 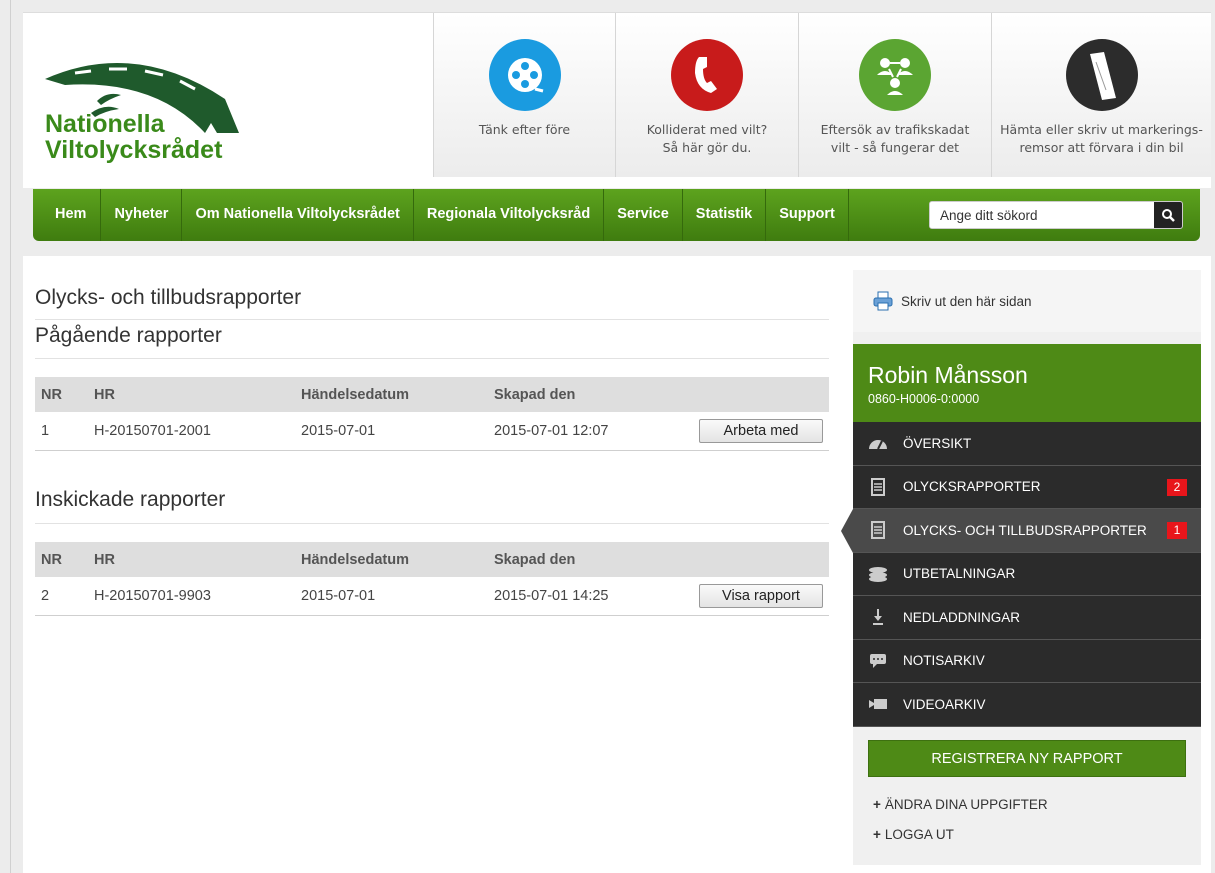 What do you see at coordinates (61, 596) in the screenshot?
I see `cell-nr: 2` at bounding box center [61, 596].